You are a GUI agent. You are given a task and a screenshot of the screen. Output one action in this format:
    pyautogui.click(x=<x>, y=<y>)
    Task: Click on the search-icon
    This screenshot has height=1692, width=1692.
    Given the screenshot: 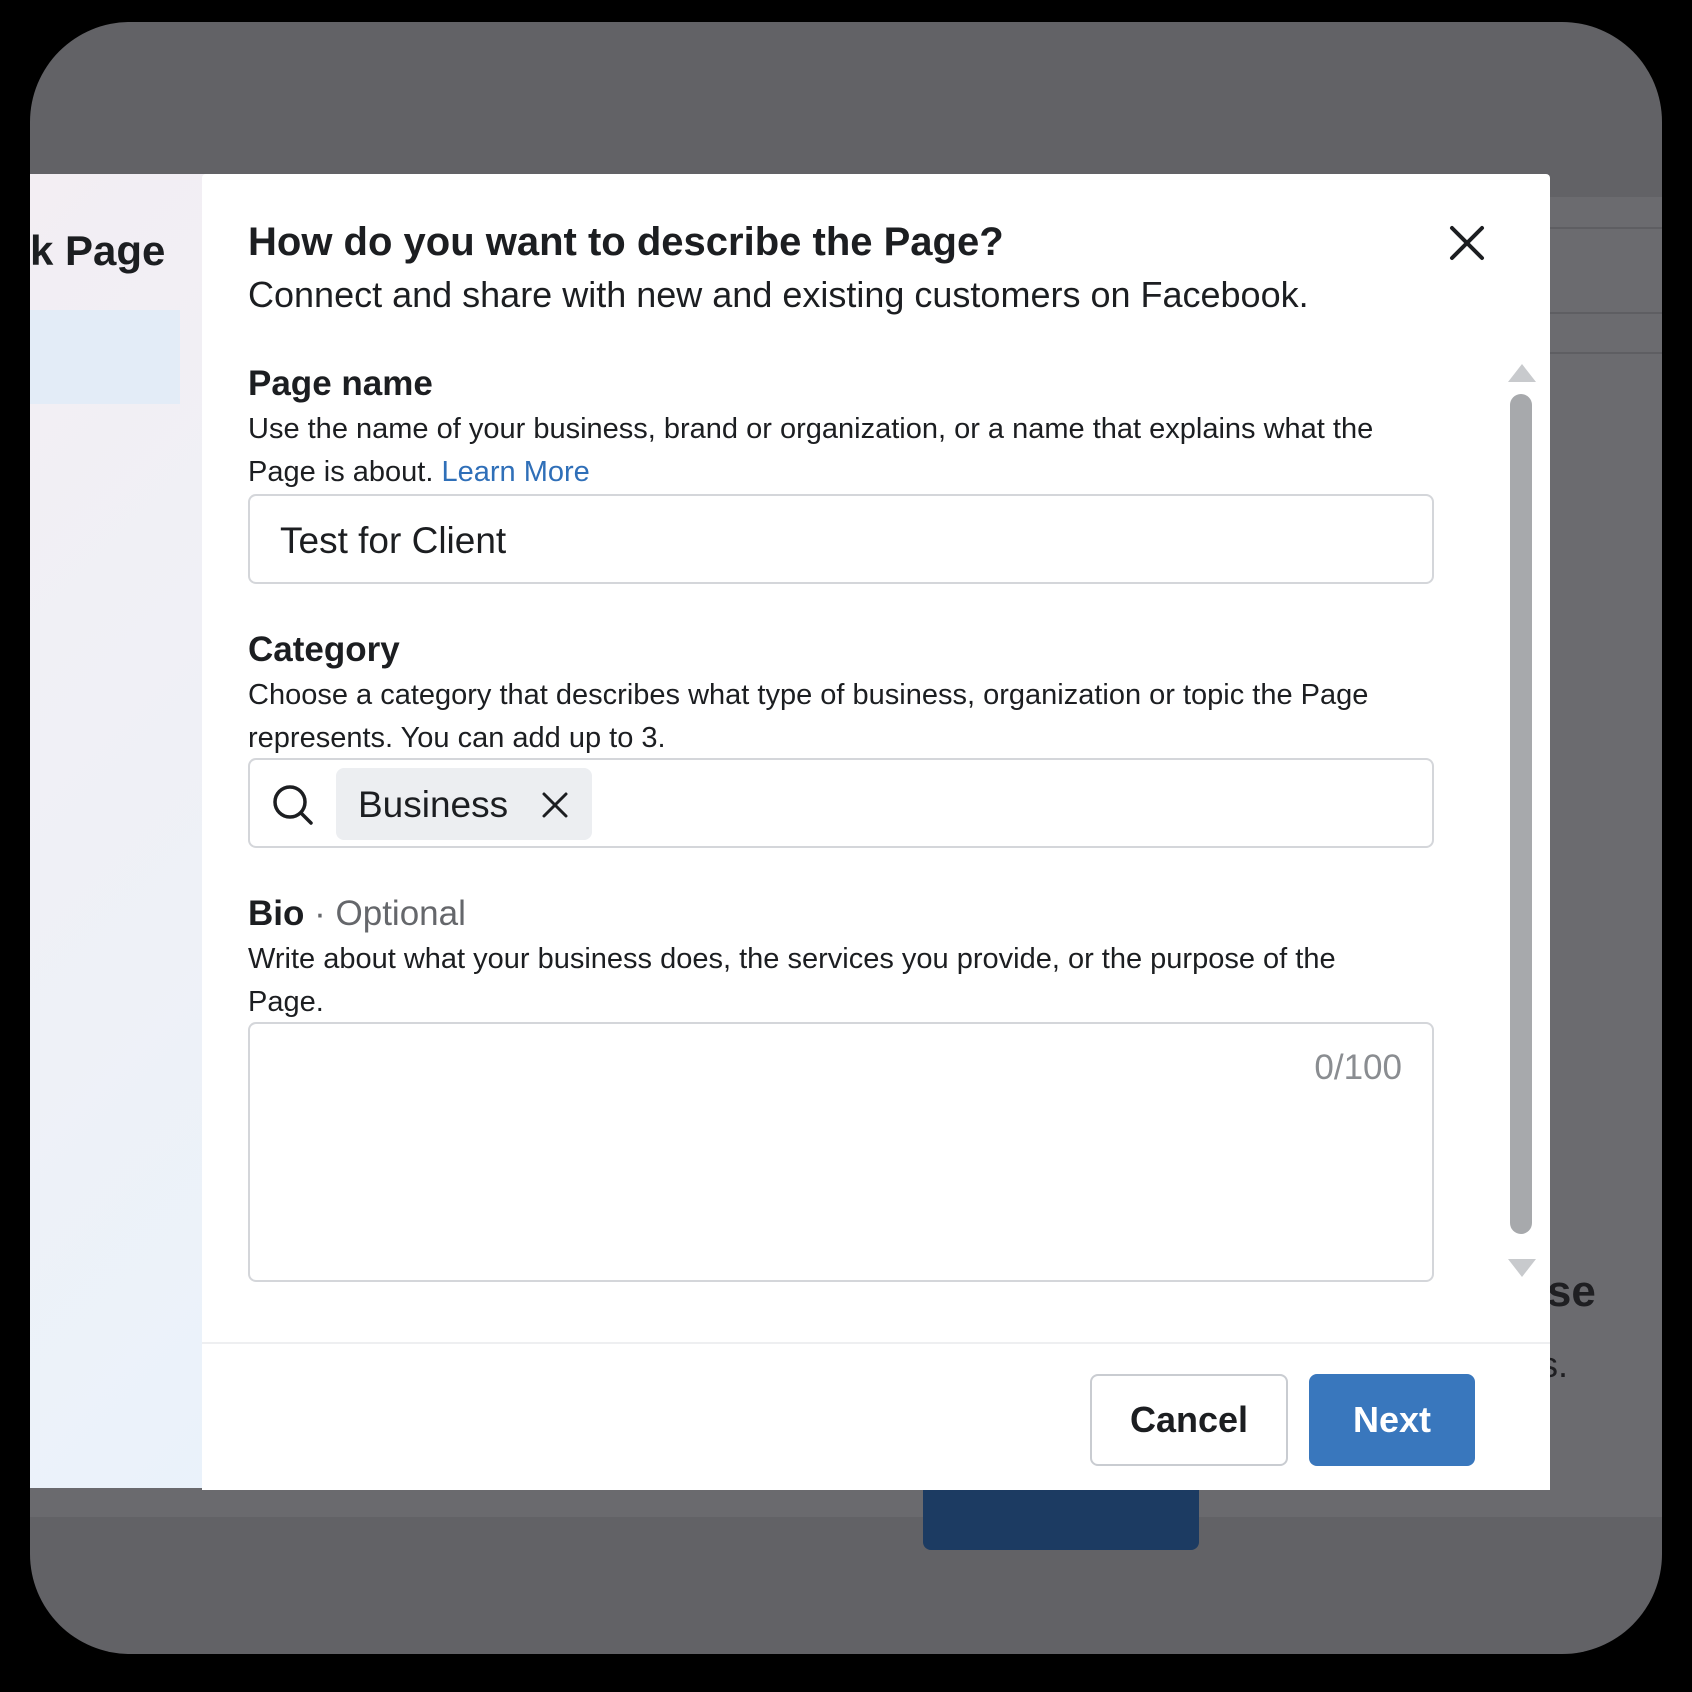 What is the action you would take?
    pyautogui.click(x=293, y=805)
    